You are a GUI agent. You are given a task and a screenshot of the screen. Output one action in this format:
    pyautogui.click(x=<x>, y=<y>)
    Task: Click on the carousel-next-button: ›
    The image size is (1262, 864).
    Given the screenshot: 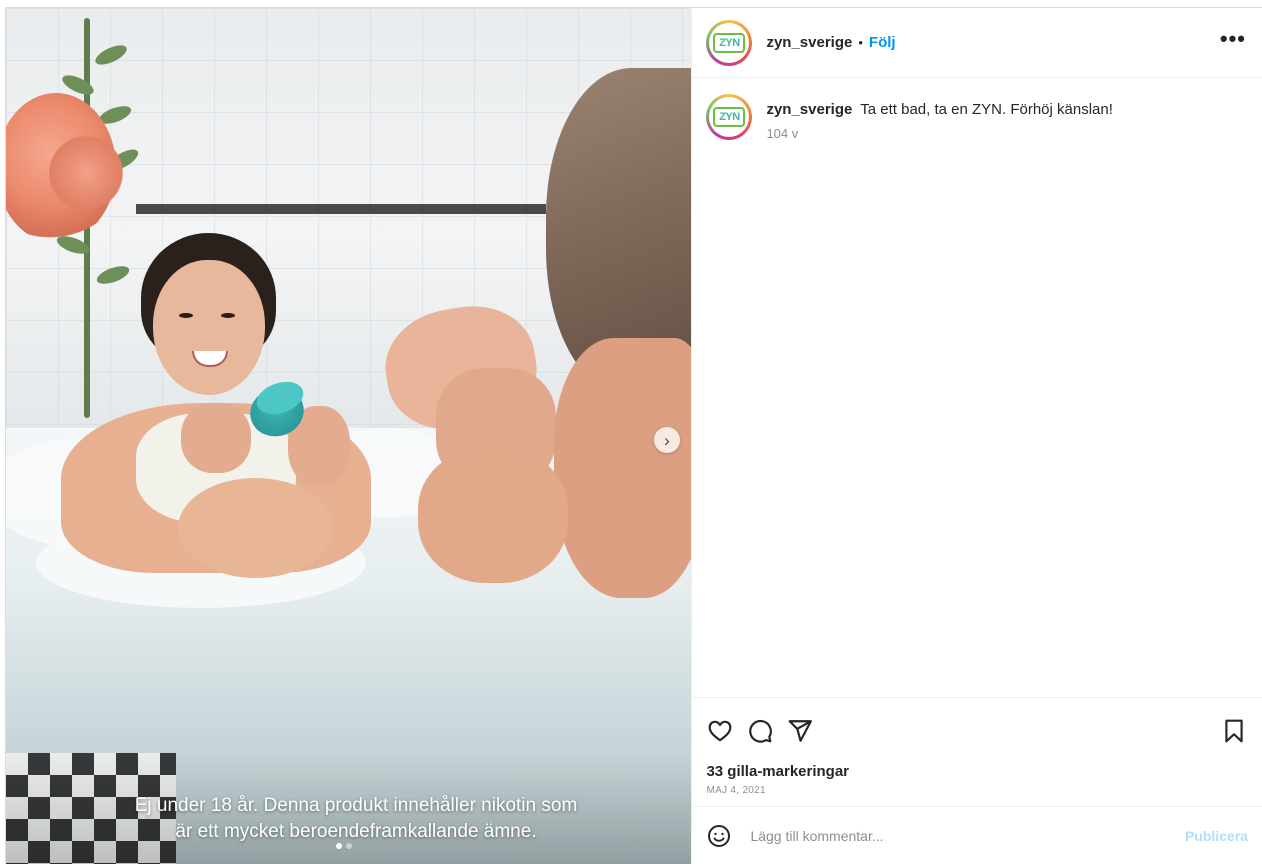 What is the action you would take?
    pyautogui.click(x=667, y=440)
    